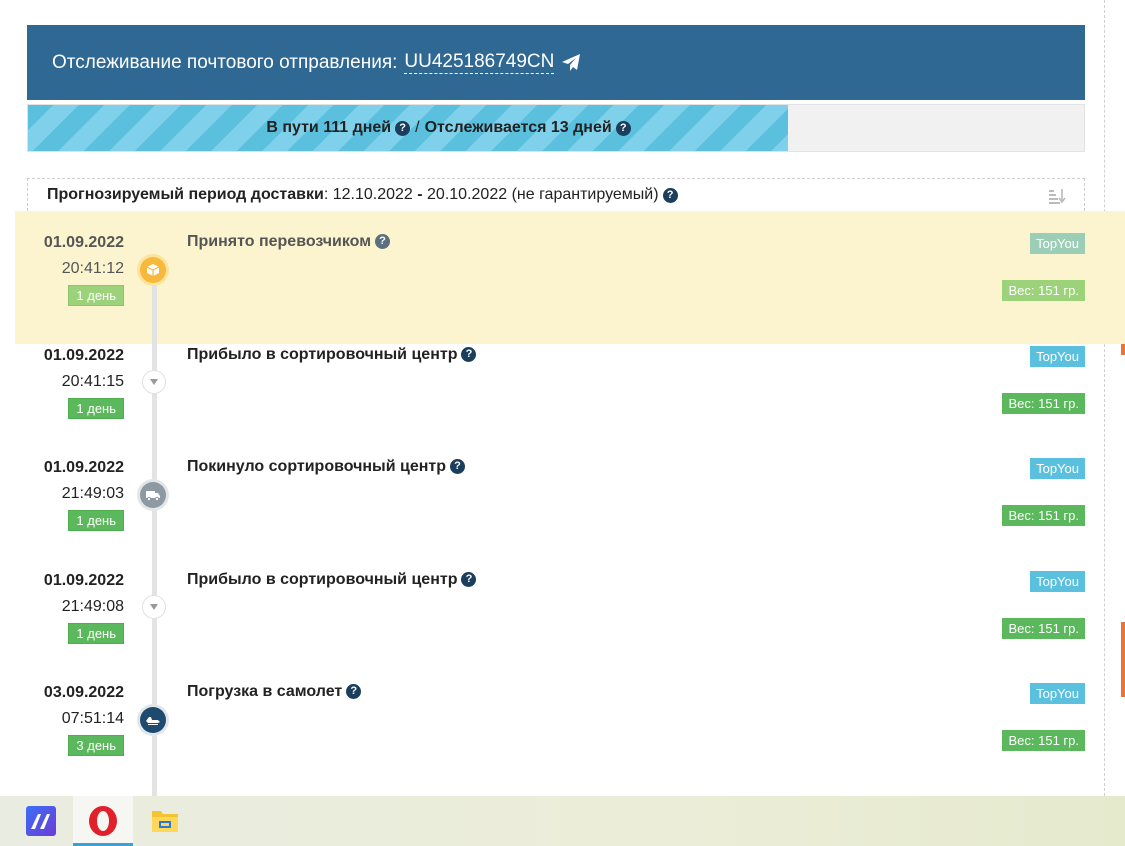  Describe the element at coordinates (329, 127) in the screenshot. I see `in-transit-label: В пути 111 дней` at that location.